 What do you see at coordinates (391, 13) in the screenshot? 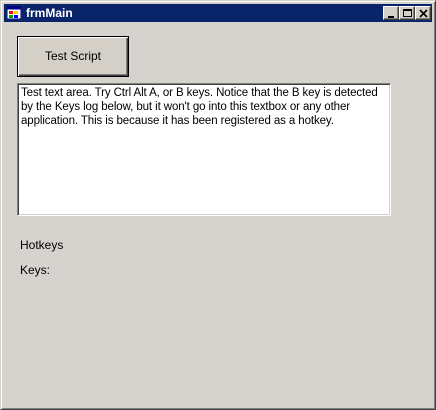
I see `minimize-button` at bounding box center [391, 13].